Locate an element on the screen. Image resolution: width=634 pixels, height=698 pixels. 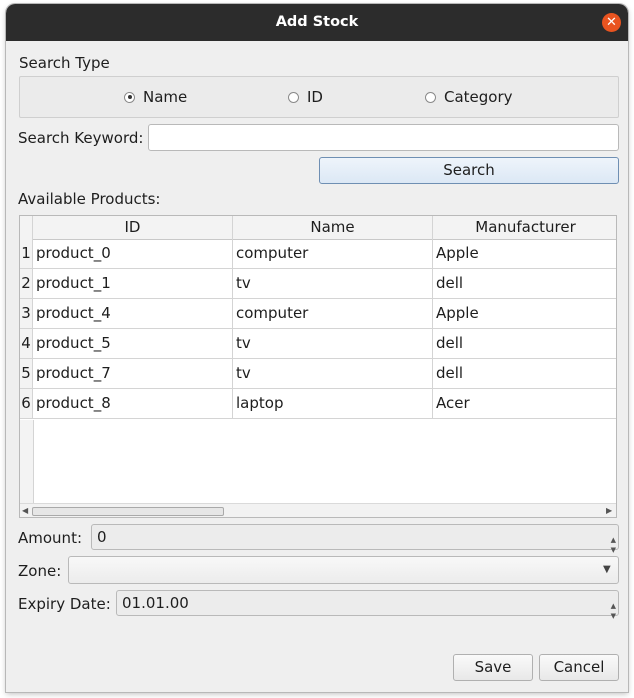
table-row: 6 product_8 laptop Acer is located at coordinates (318, 404).